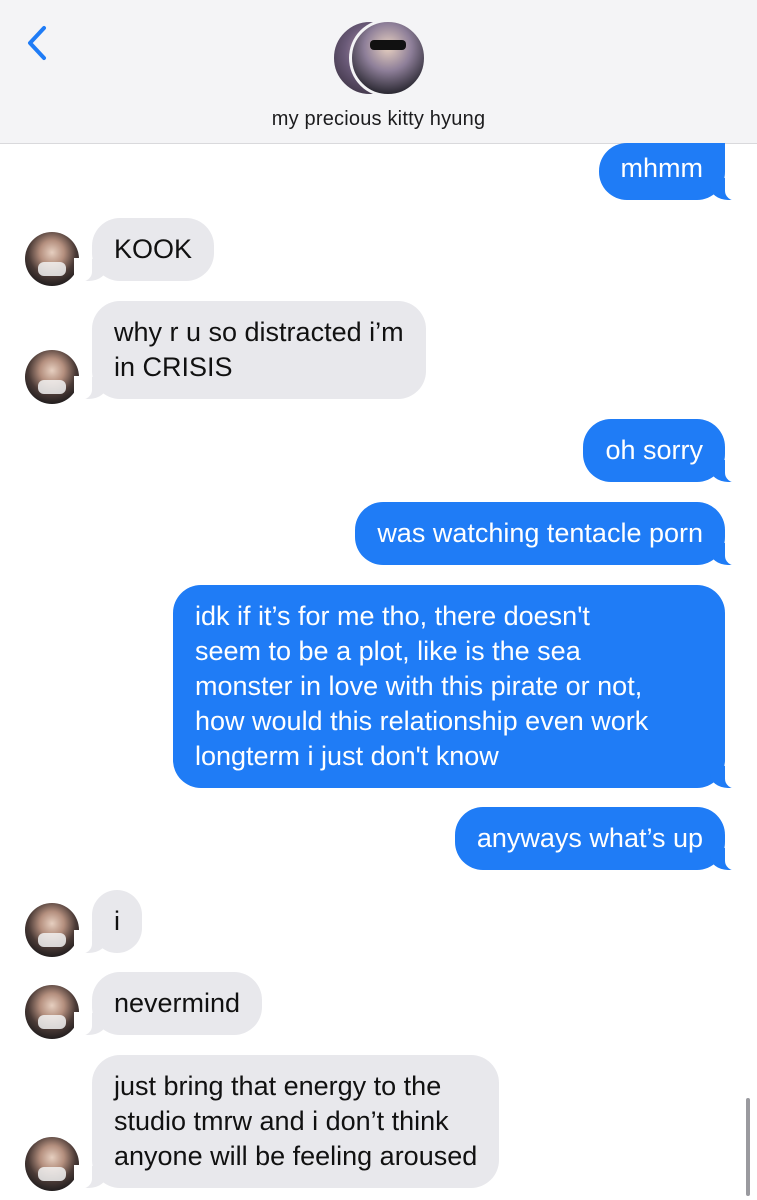  I want to click on message-text: mhmm, so click(662, 168).